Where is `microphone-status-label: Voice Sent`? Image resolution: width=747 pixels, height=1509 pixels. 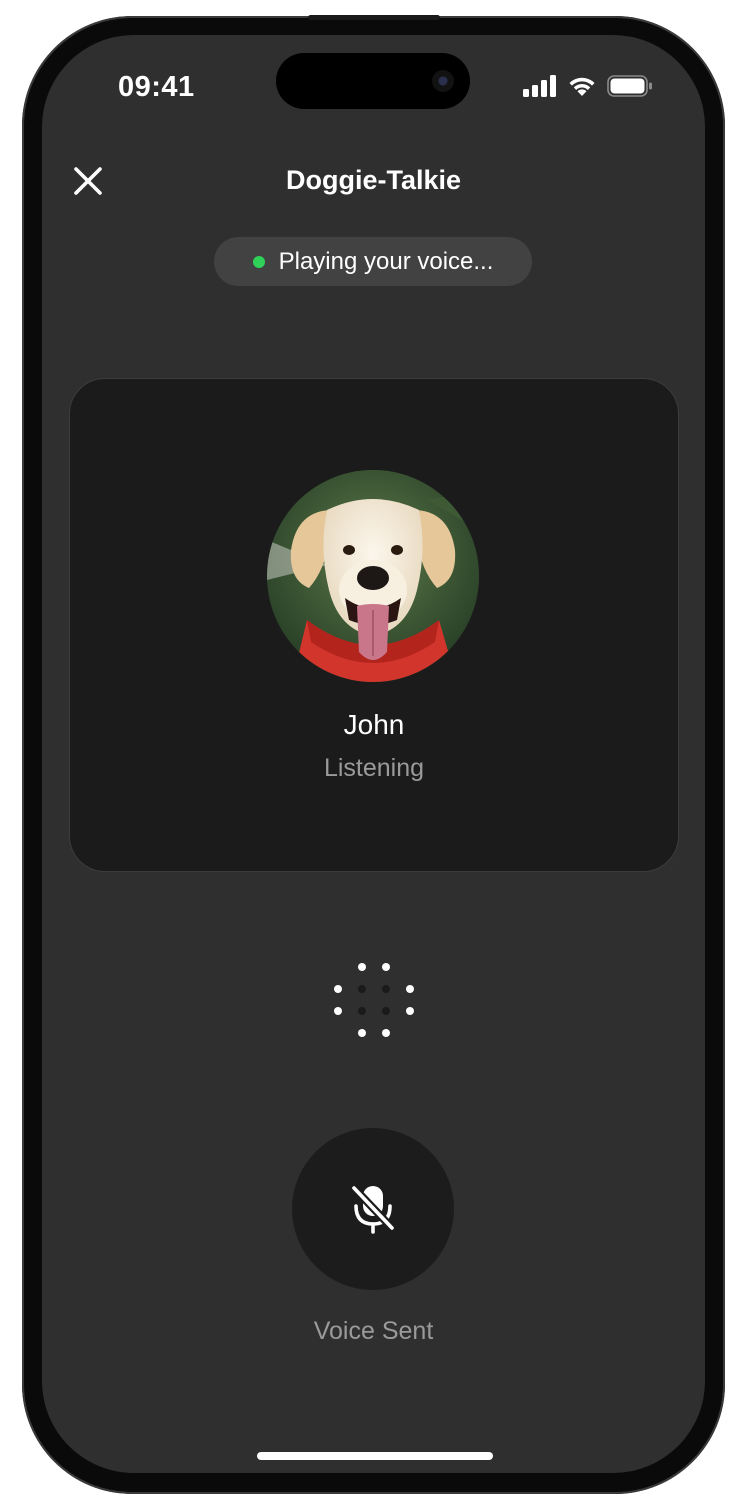 microphone-status-label: Voice Sent is located at coordinates (373, 1331).